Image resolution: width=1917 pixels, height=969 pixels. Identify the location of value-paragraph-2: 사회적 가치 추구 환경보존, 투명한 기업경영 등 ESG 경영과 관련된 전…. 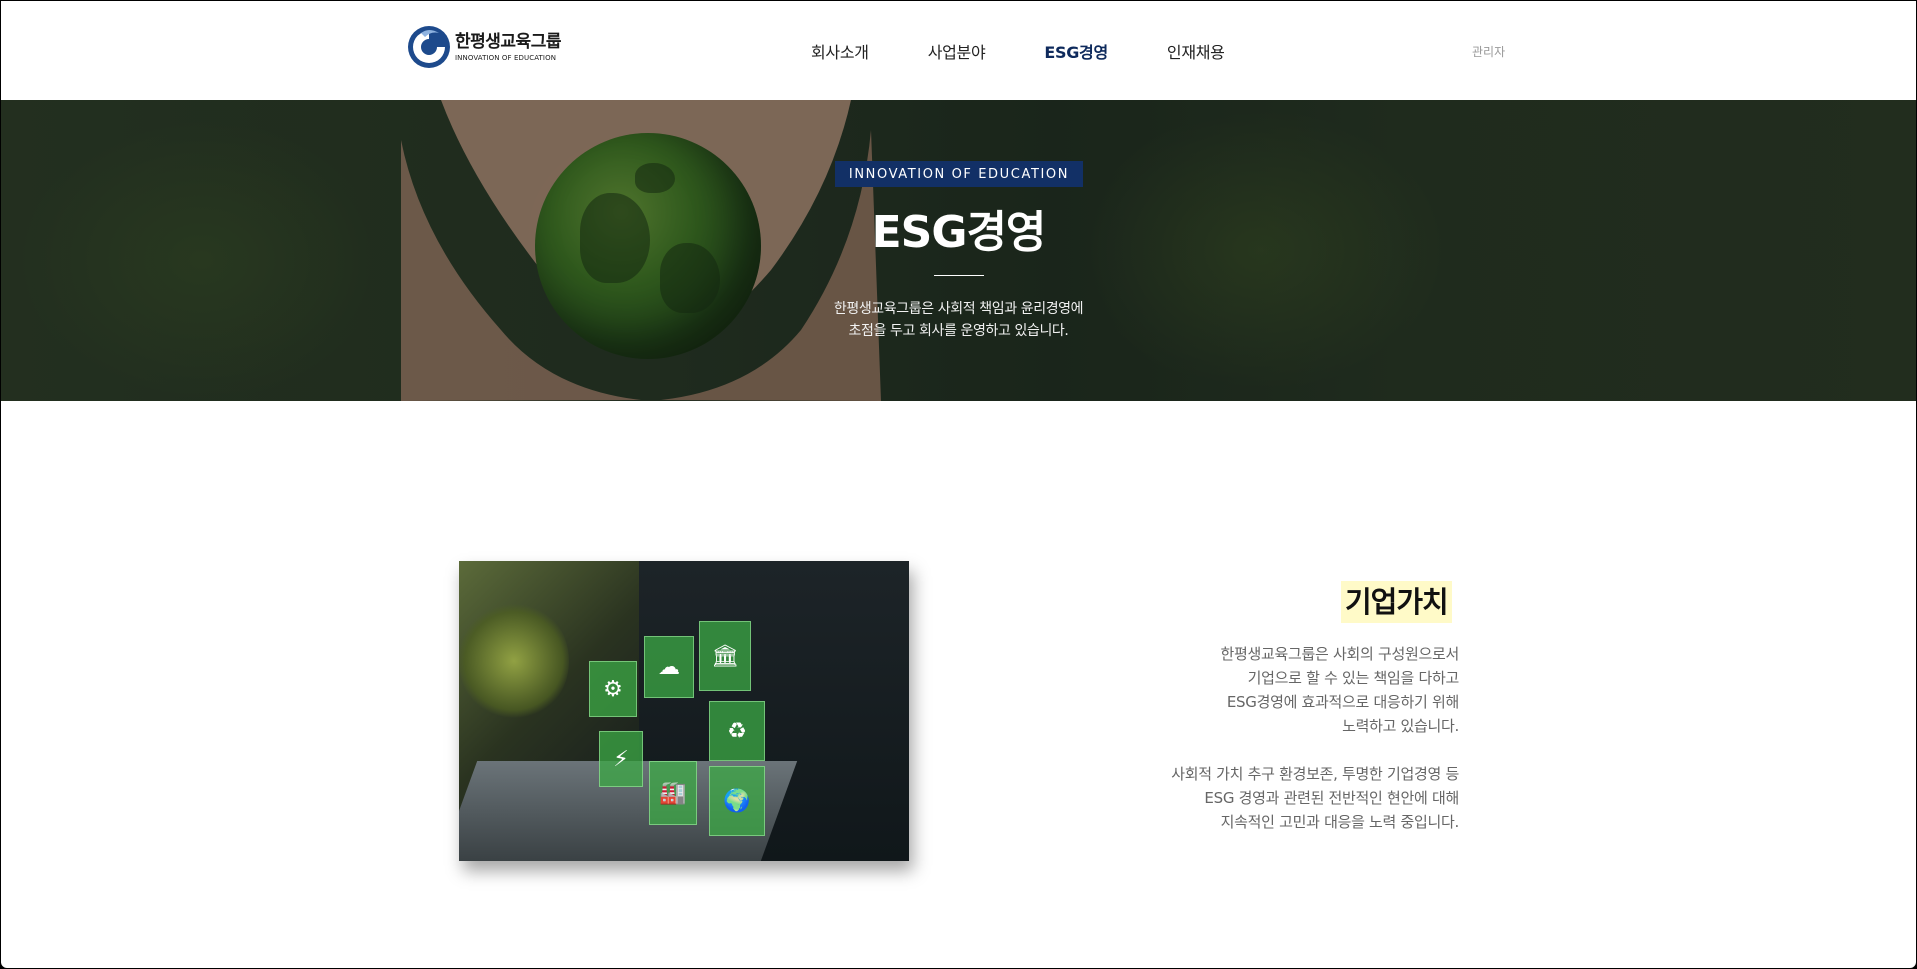
(1249, 798).